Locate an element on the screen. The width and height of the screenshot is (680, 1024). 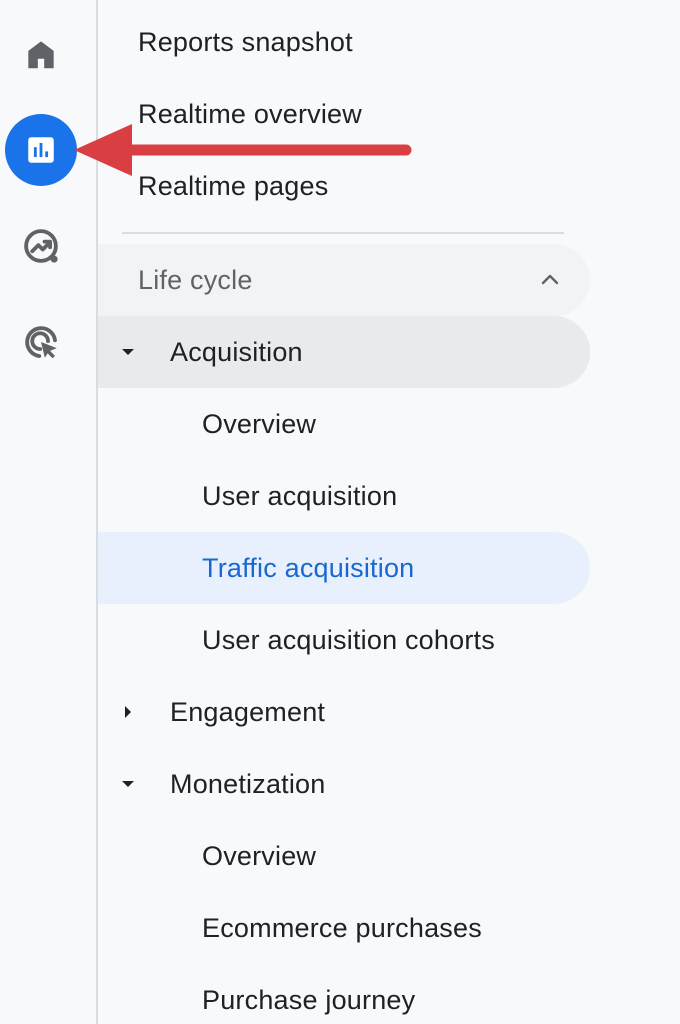
home-icon is located at coordinates (41, 55).